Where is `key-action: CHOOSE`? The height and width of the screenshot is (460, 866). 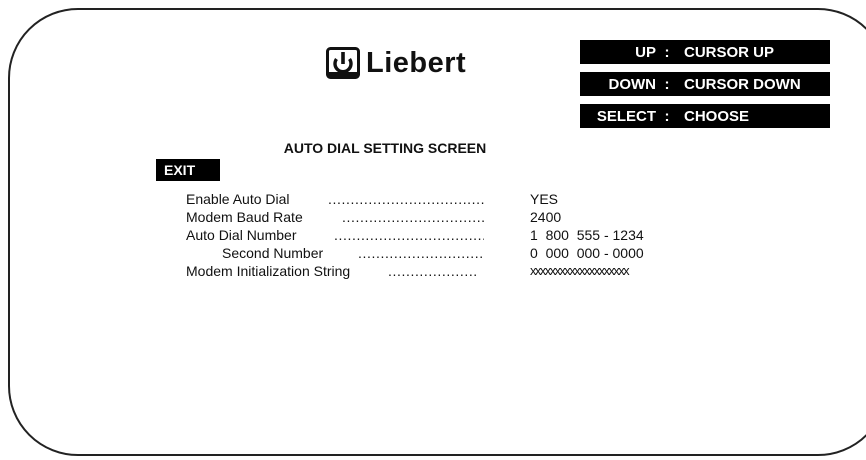 key-action: CHOOSE is located at coordinates (717, 116).